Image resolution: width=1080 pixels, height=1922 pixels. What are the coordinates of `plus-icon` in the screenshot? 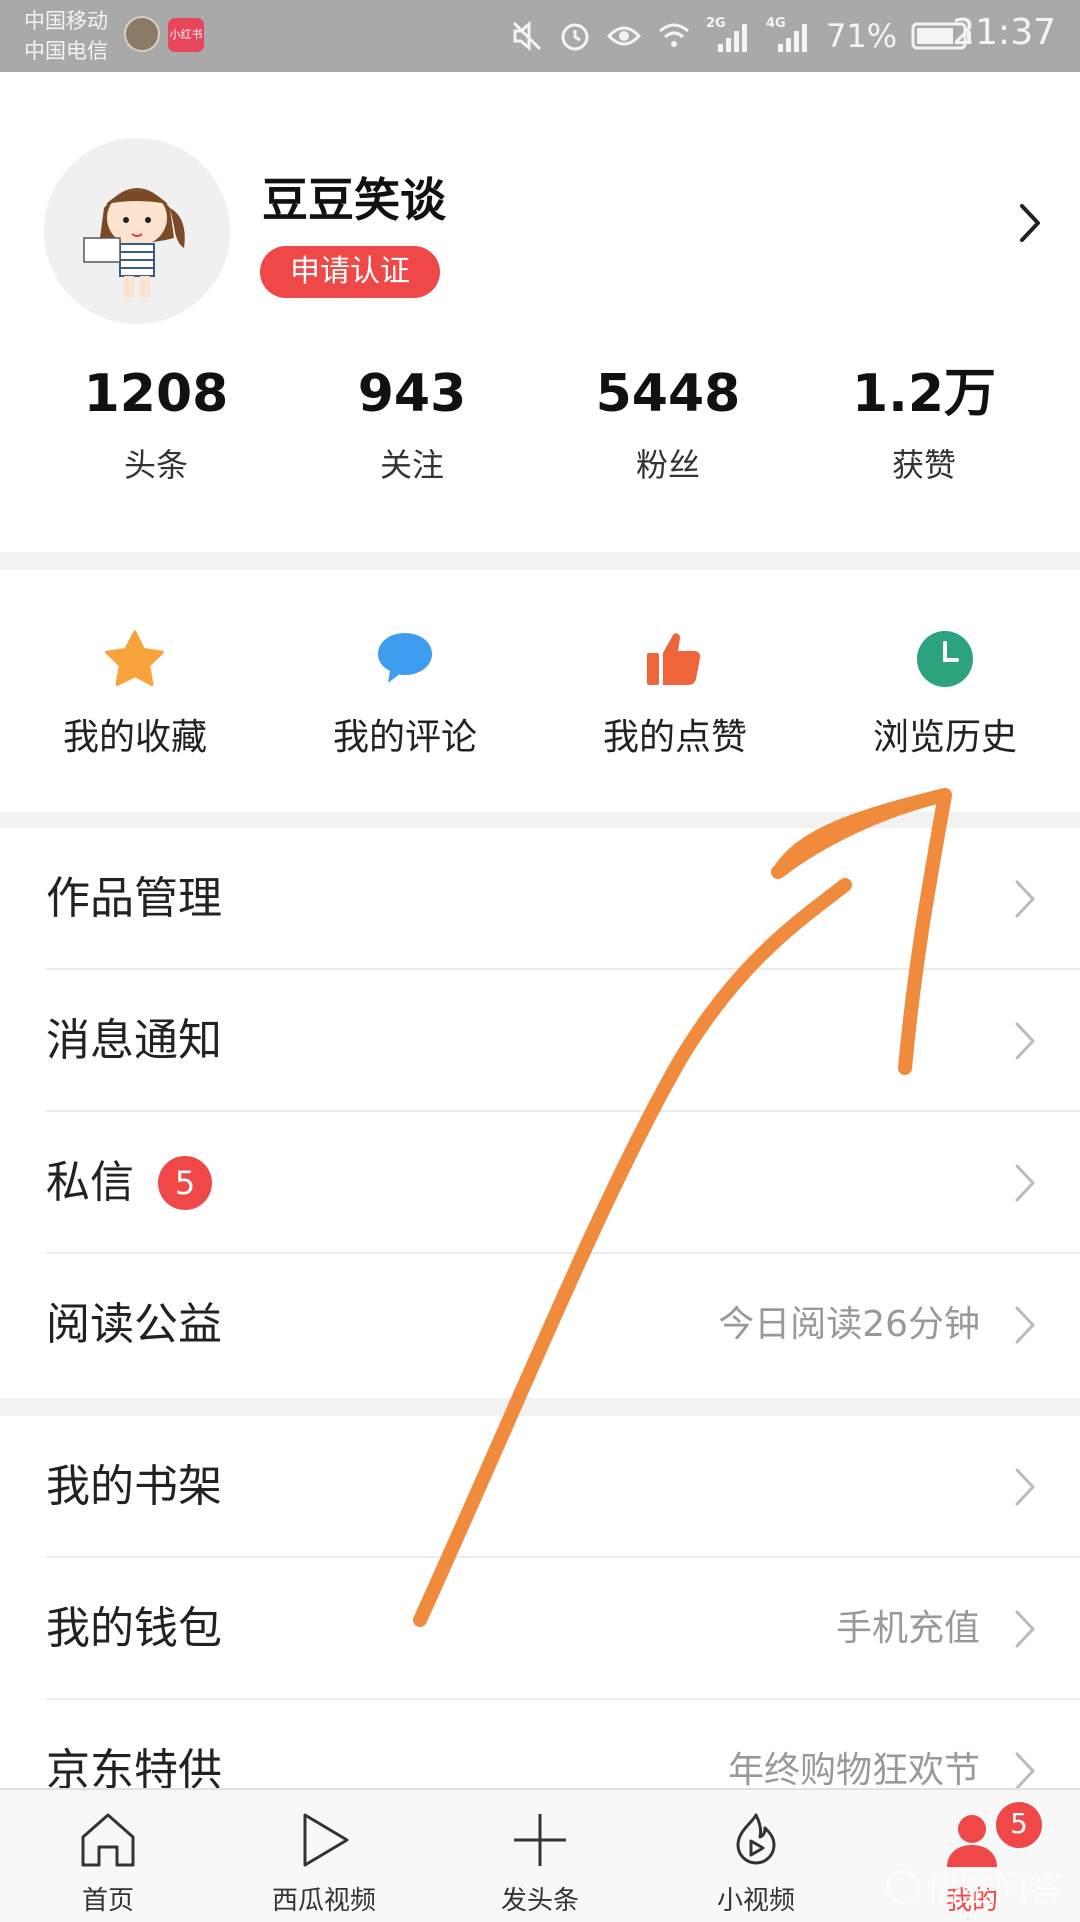 It's located at (540, 1840).